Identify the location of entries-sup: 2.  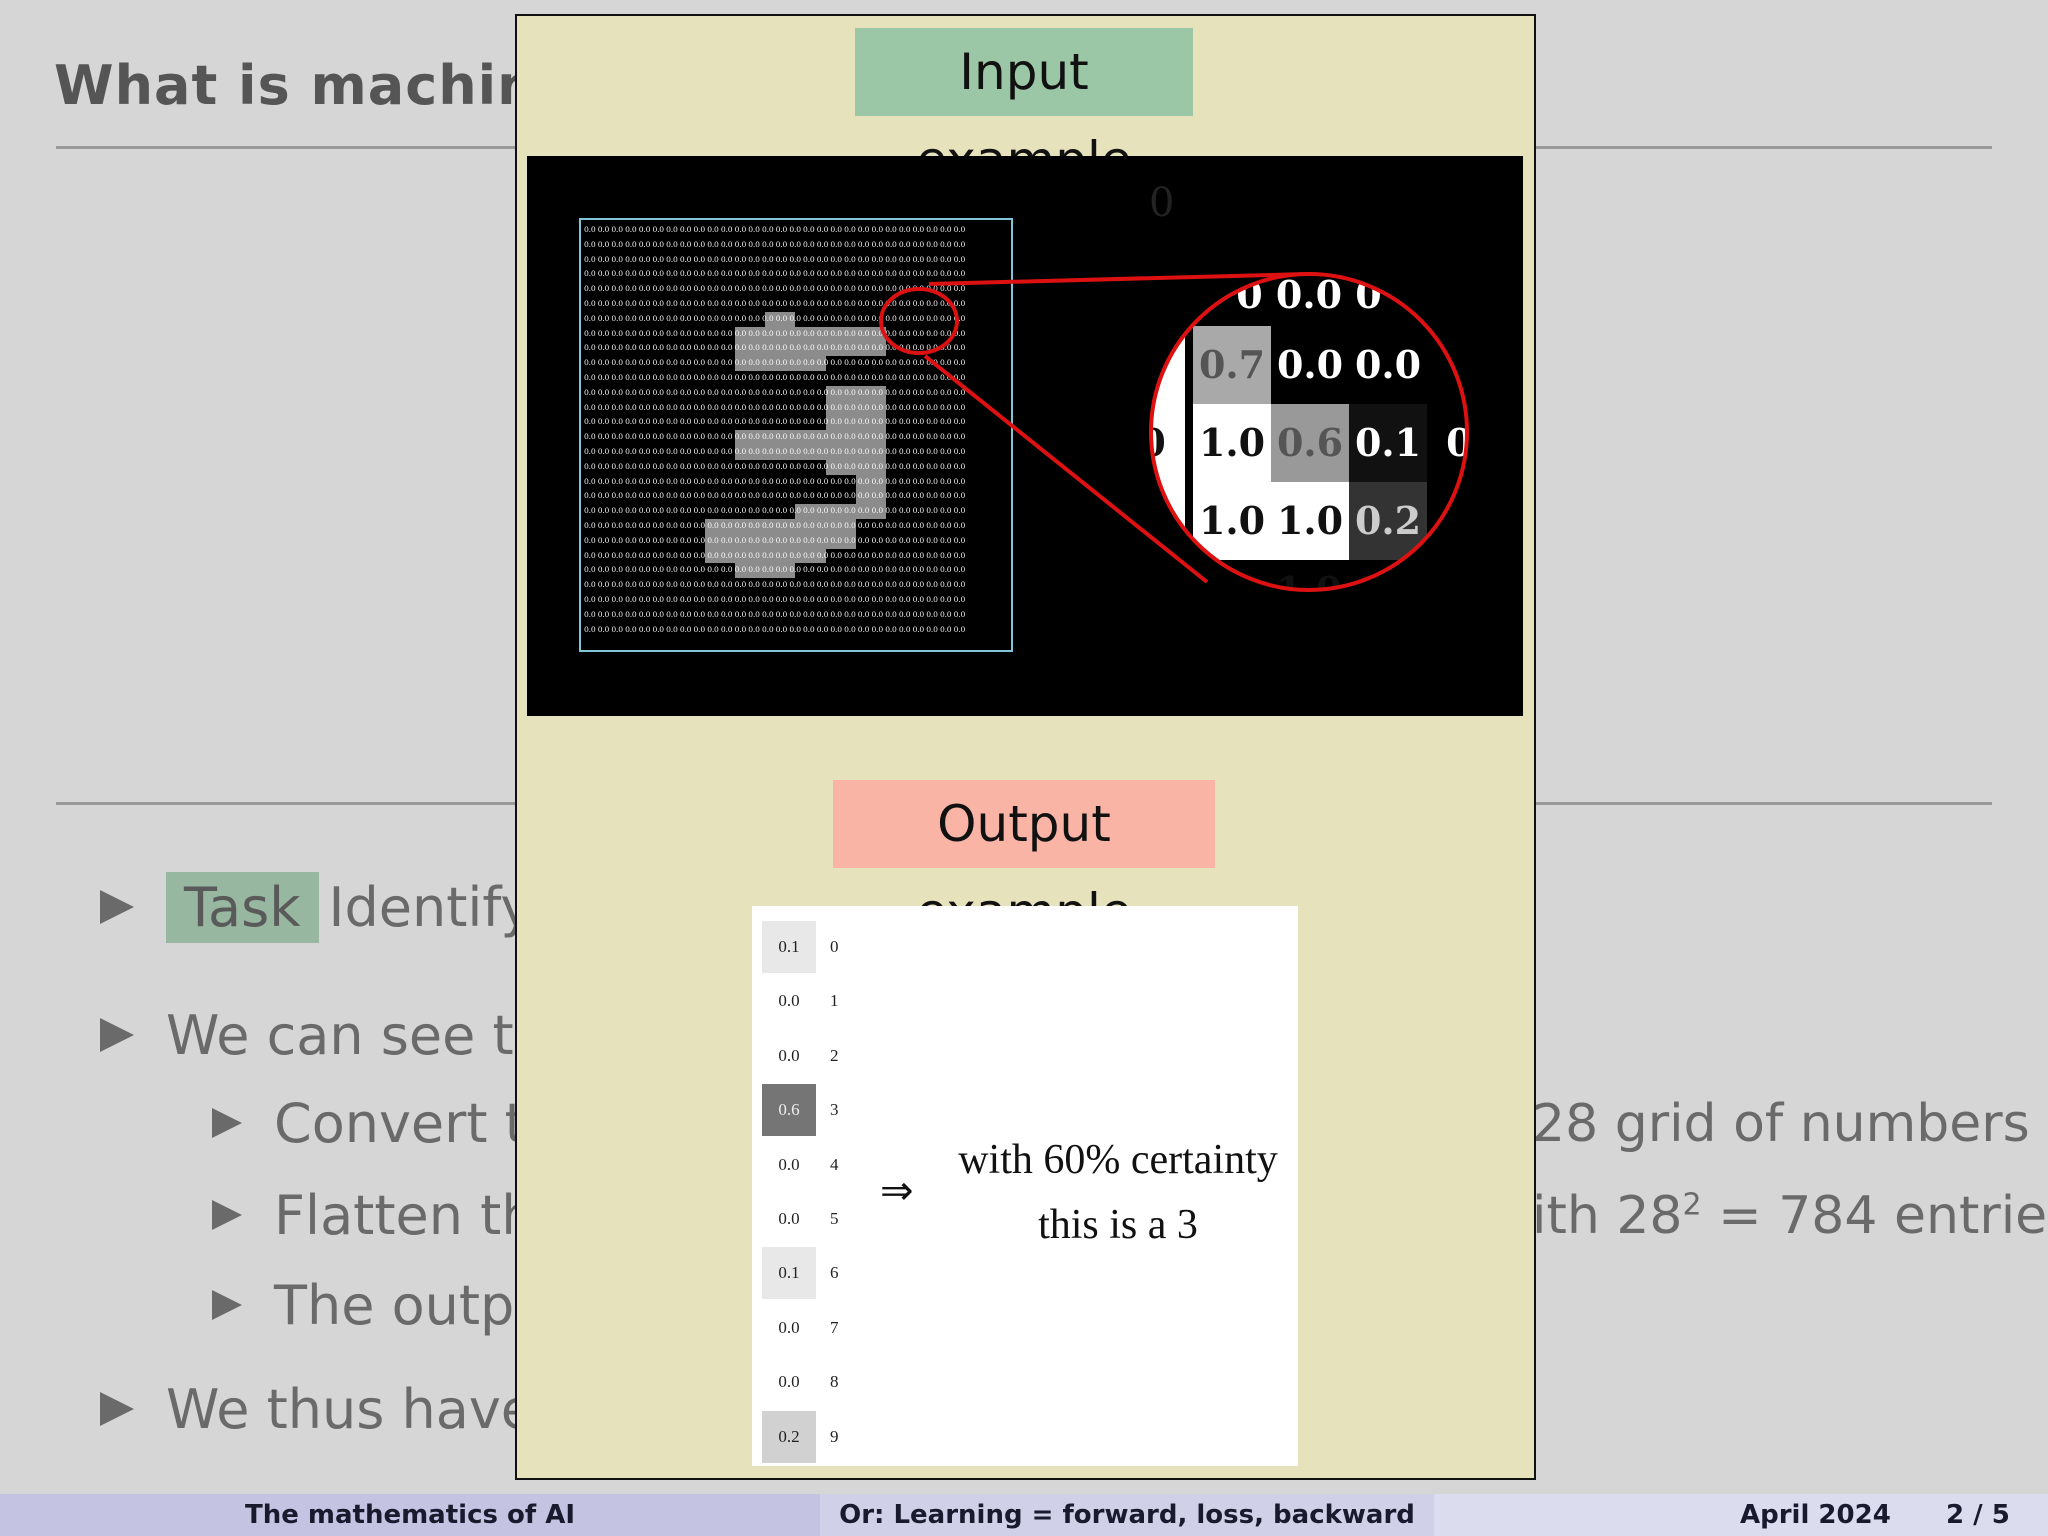
(1692, 1205).